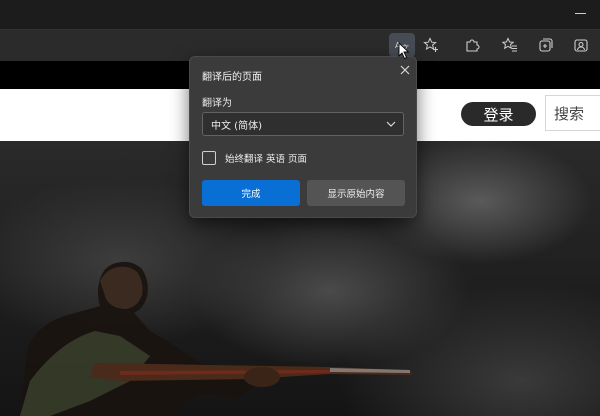  I want to click on collections-button, so click(546, 45).